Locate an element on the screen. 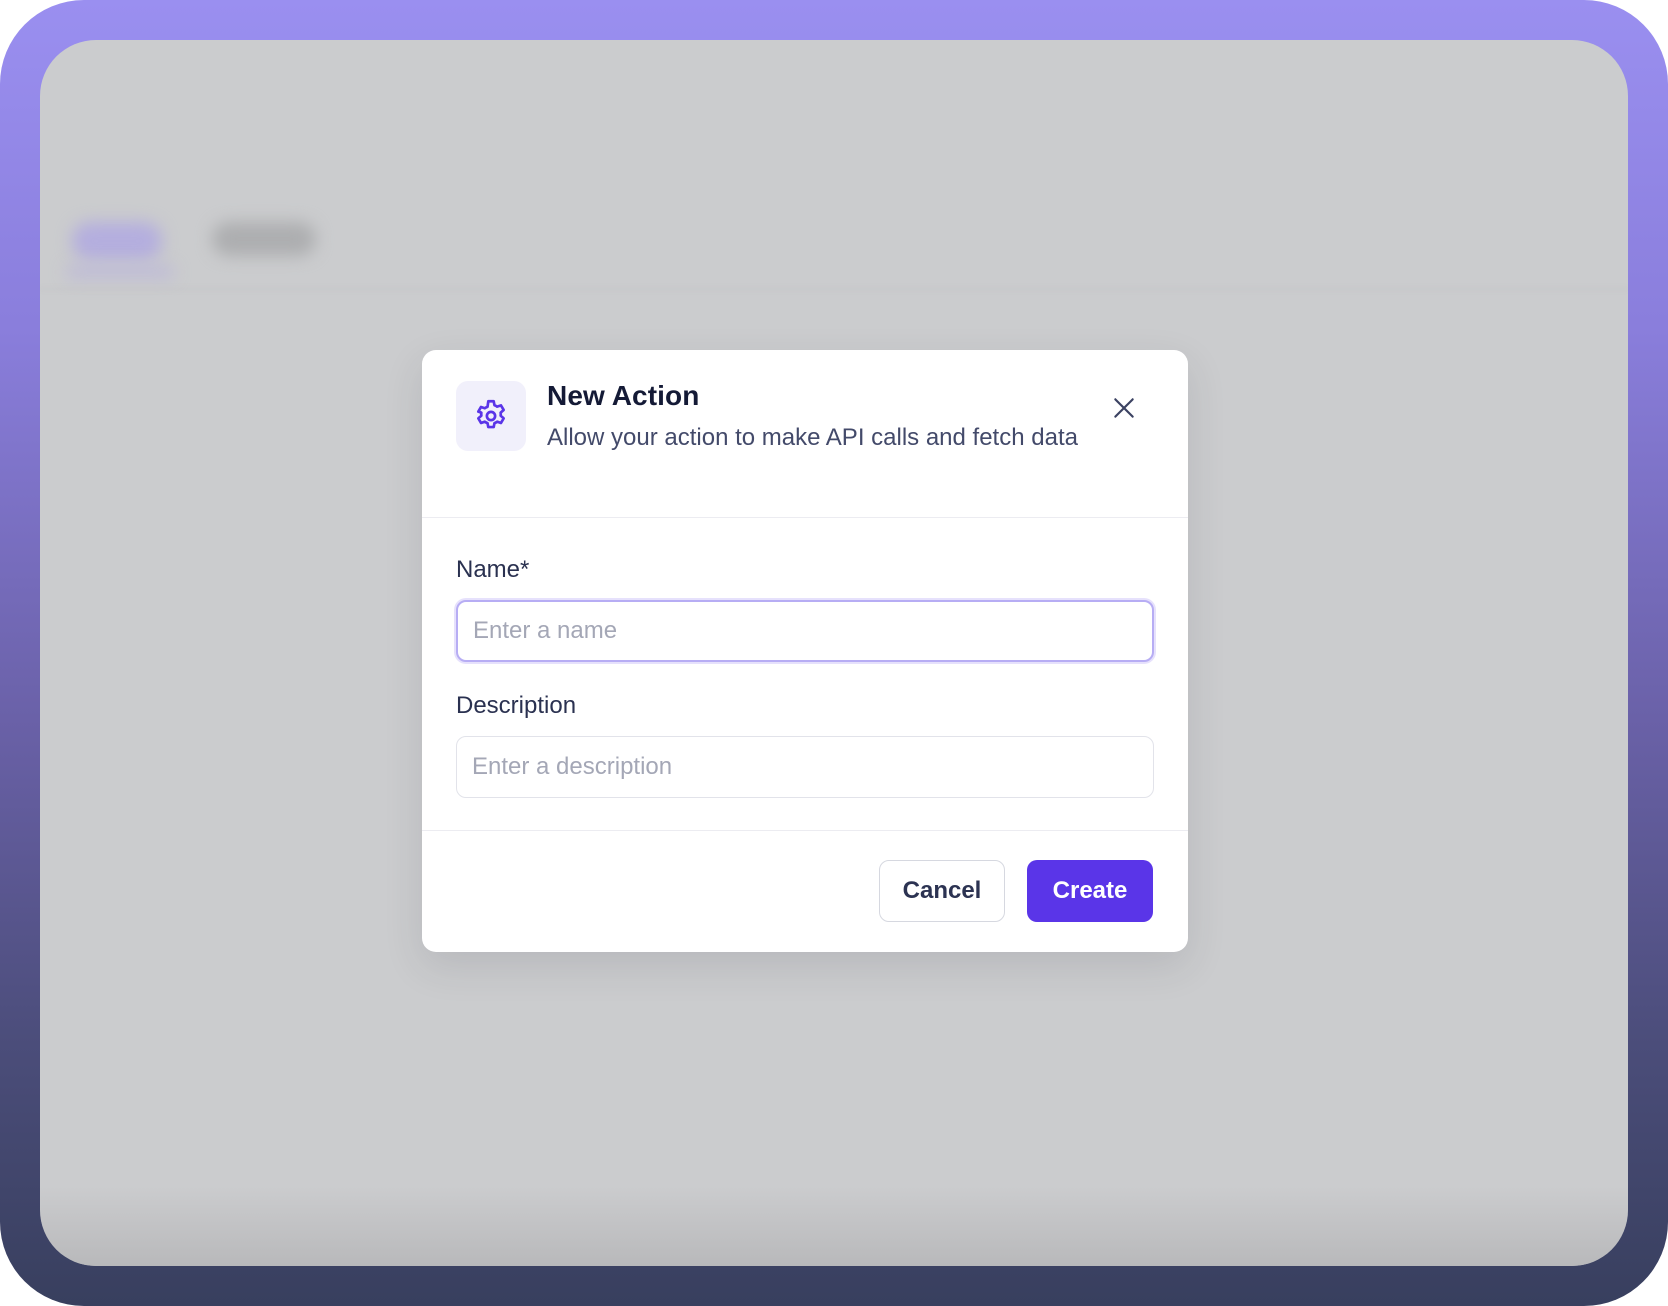 The image size is (1668, 1306). create-button: Create is located at coordinates (1090, 891).